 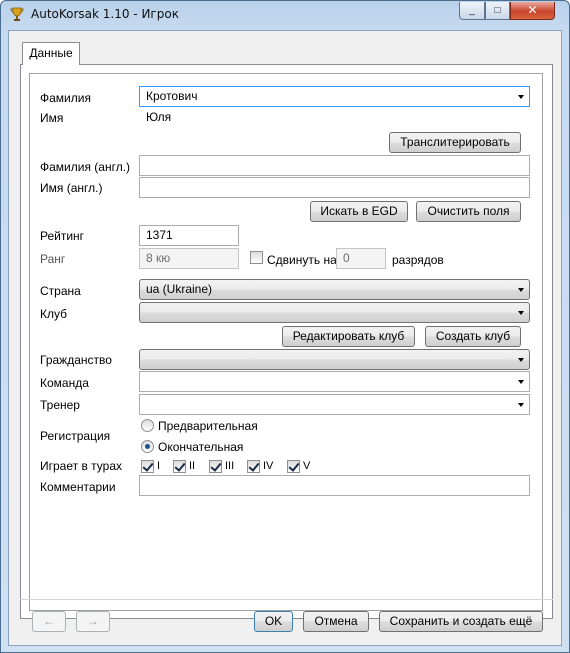 What do you see at coordinates (60, 291) in the screenshot?
I see `country-label: Страна` at bounding box center [60, 291].